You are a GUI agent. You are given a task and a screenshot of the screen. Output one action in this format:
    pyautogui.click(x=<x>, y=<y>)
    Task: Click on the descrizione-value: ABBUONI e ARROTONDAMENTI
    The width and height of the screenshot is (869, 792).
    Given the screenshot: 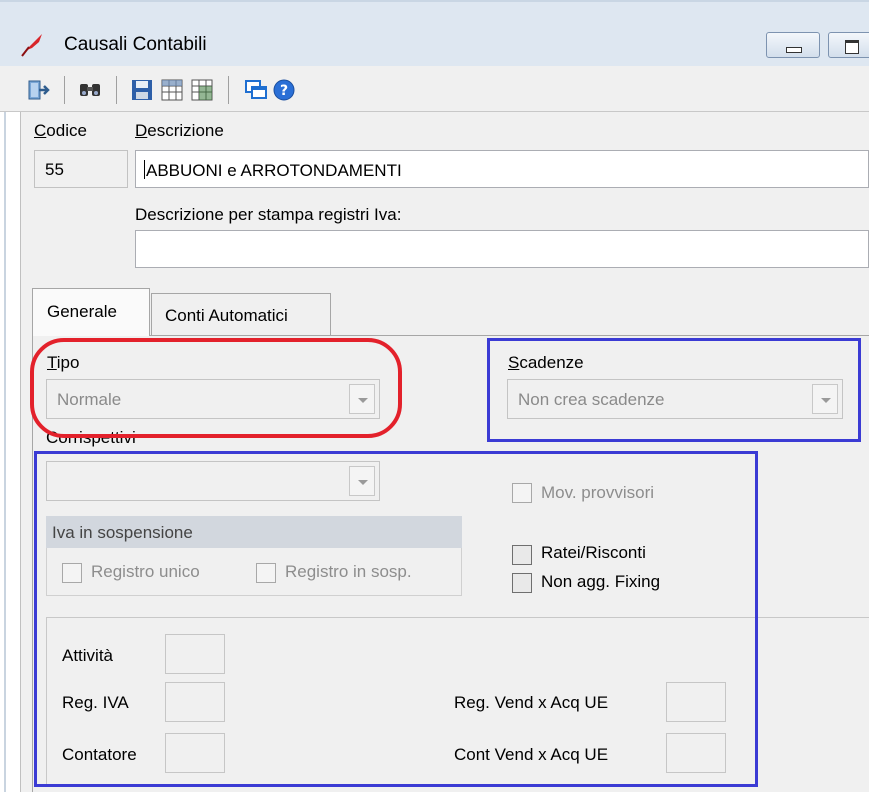 What is the action you would take?
    pyautogui.click(x=274, y=170)
    